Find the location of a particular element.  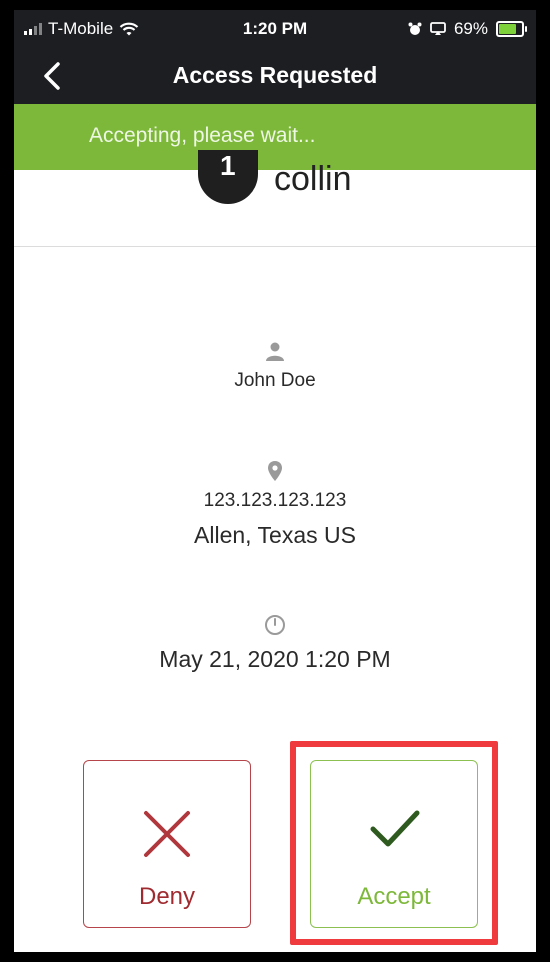

user-info: John Doe is located at coordinates (275, 366).